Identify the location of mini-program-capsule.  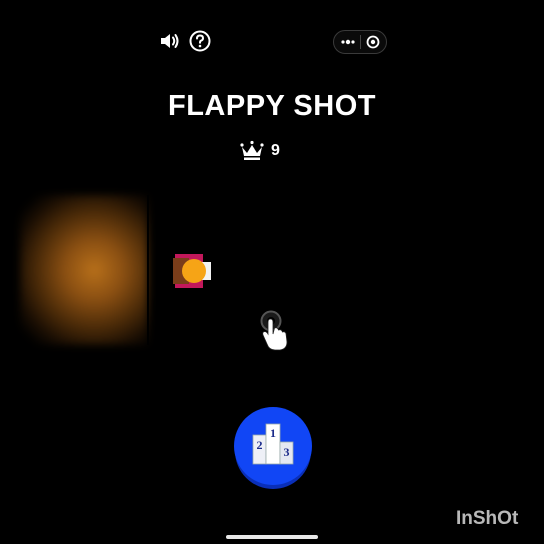
(360, 42).